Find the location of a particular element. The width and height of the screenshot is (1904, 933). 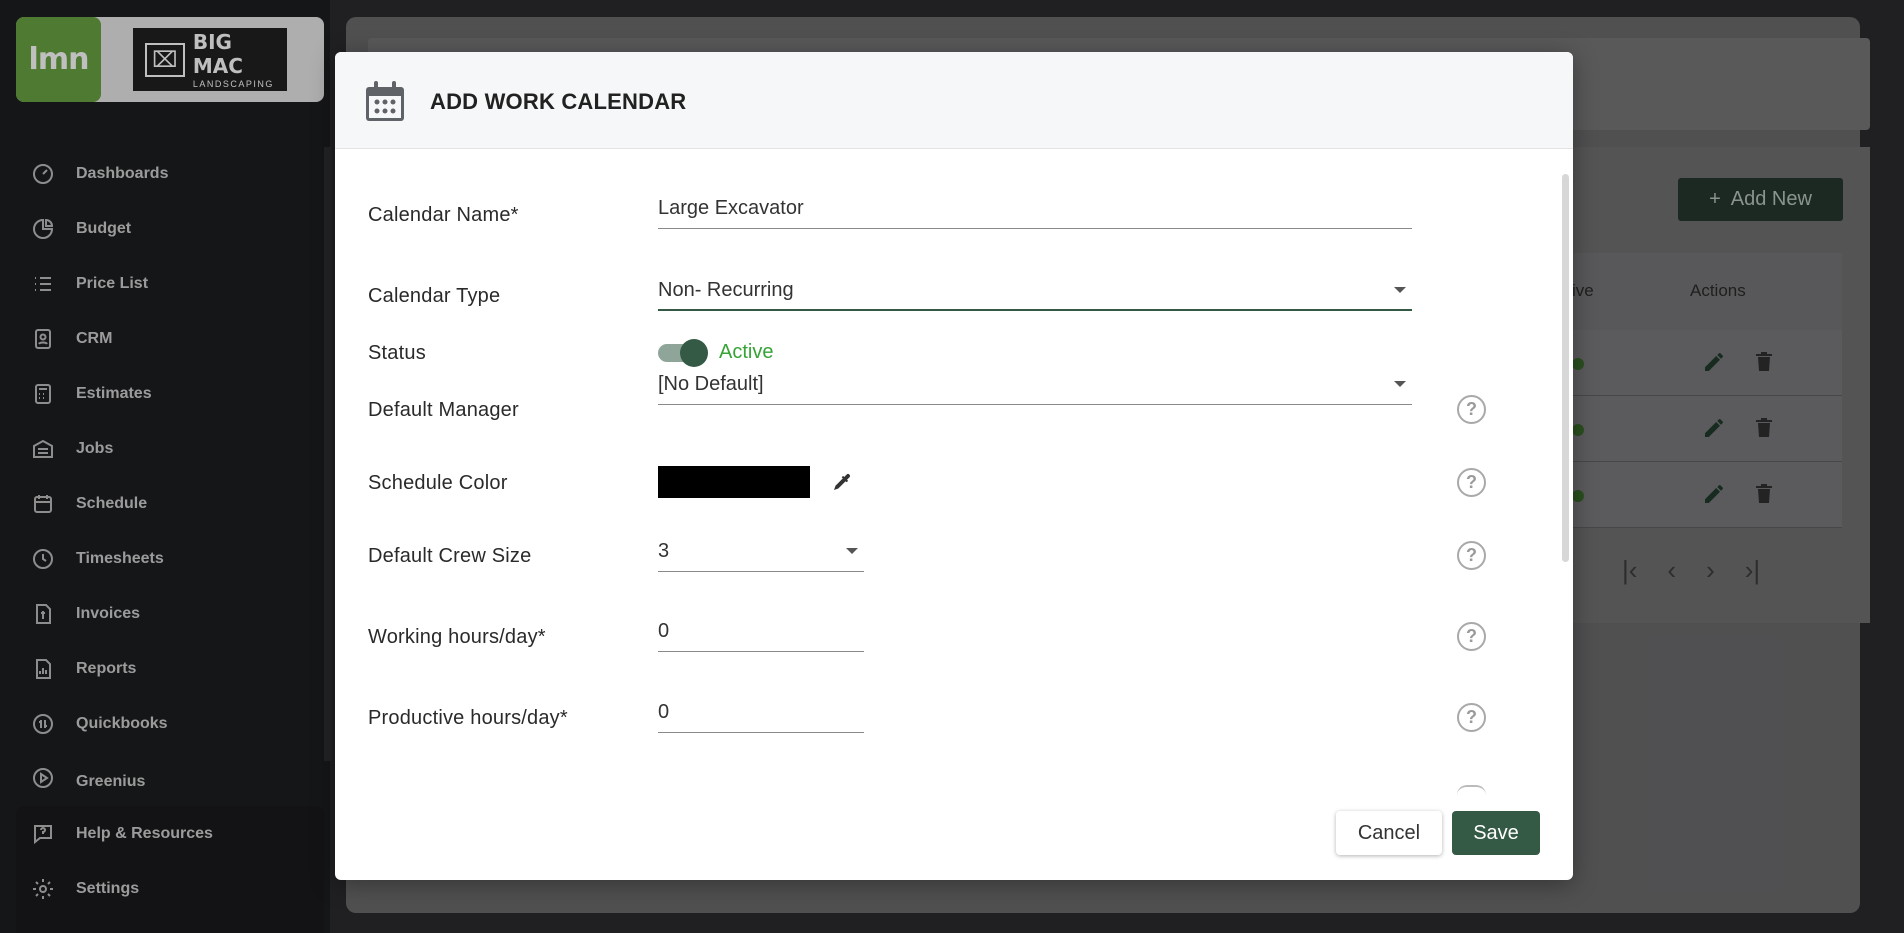

default-crew-size-label: Default Crew Size is located at coordinates (450, 556).